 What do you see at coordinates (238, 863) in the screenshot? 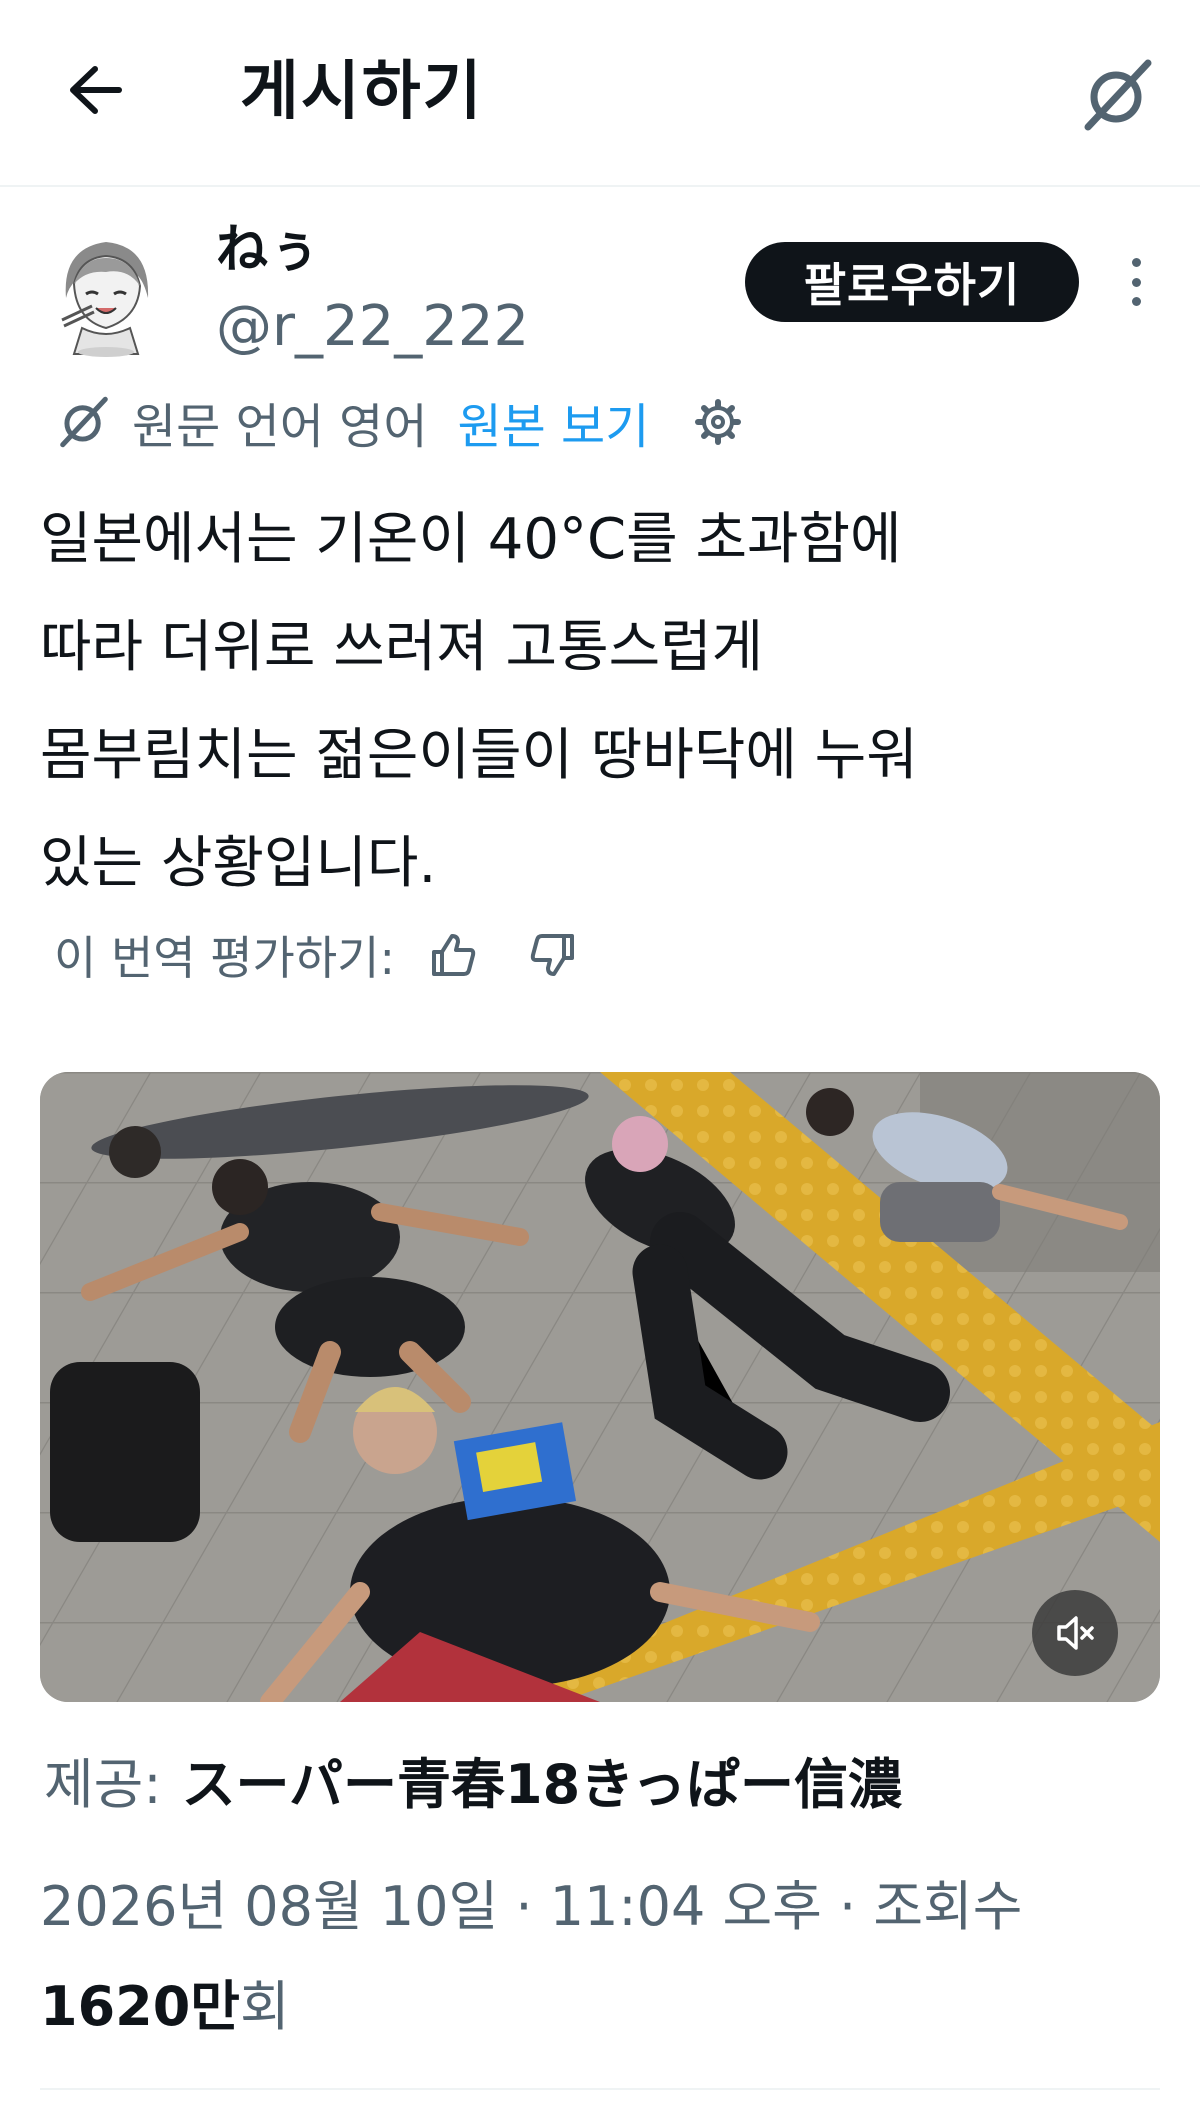
I see `tweet-text-line: 있는 상황입니다.` at bounding box center [238, 863].